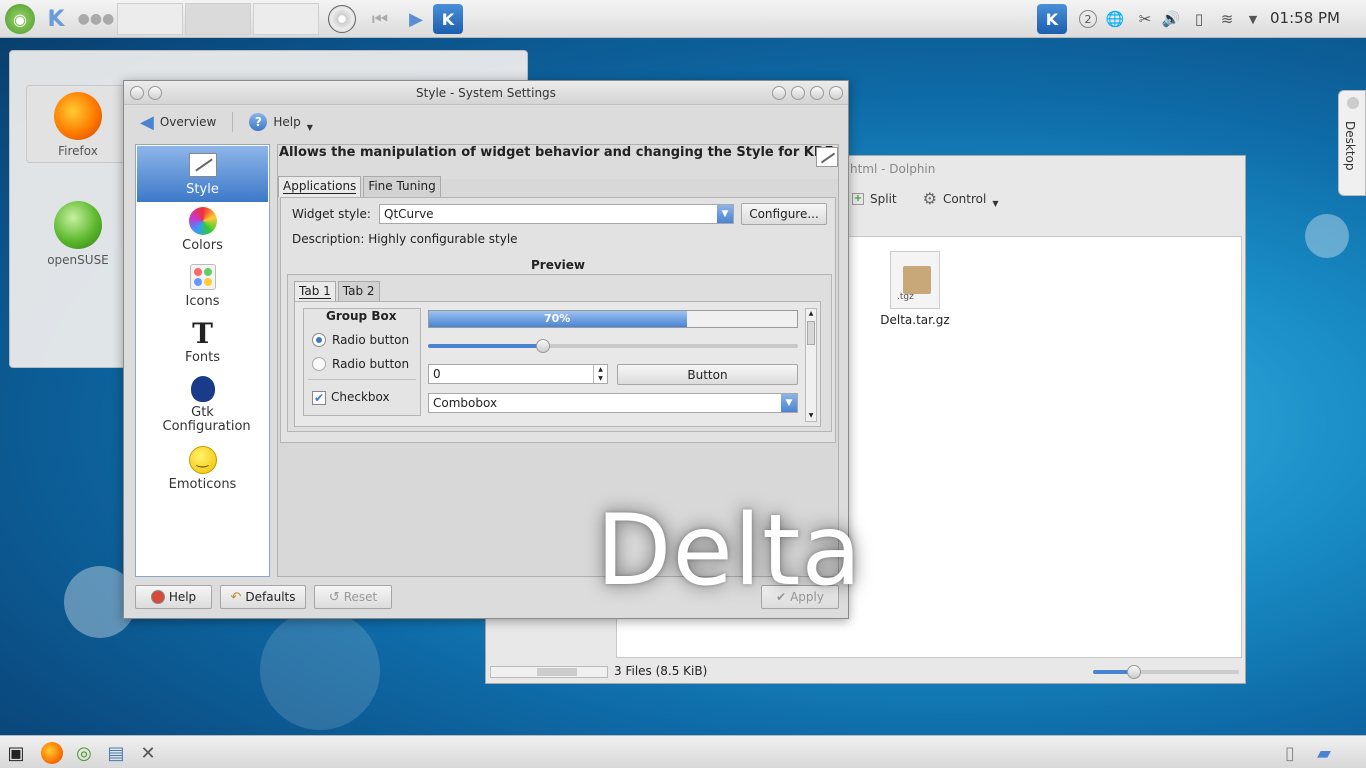 Image resolution: width=1366 pixels, height=768 pixels. Describe the element at coordinates (1324, 753) in the screenshot. I see `folder-icon: ▰` at that location.